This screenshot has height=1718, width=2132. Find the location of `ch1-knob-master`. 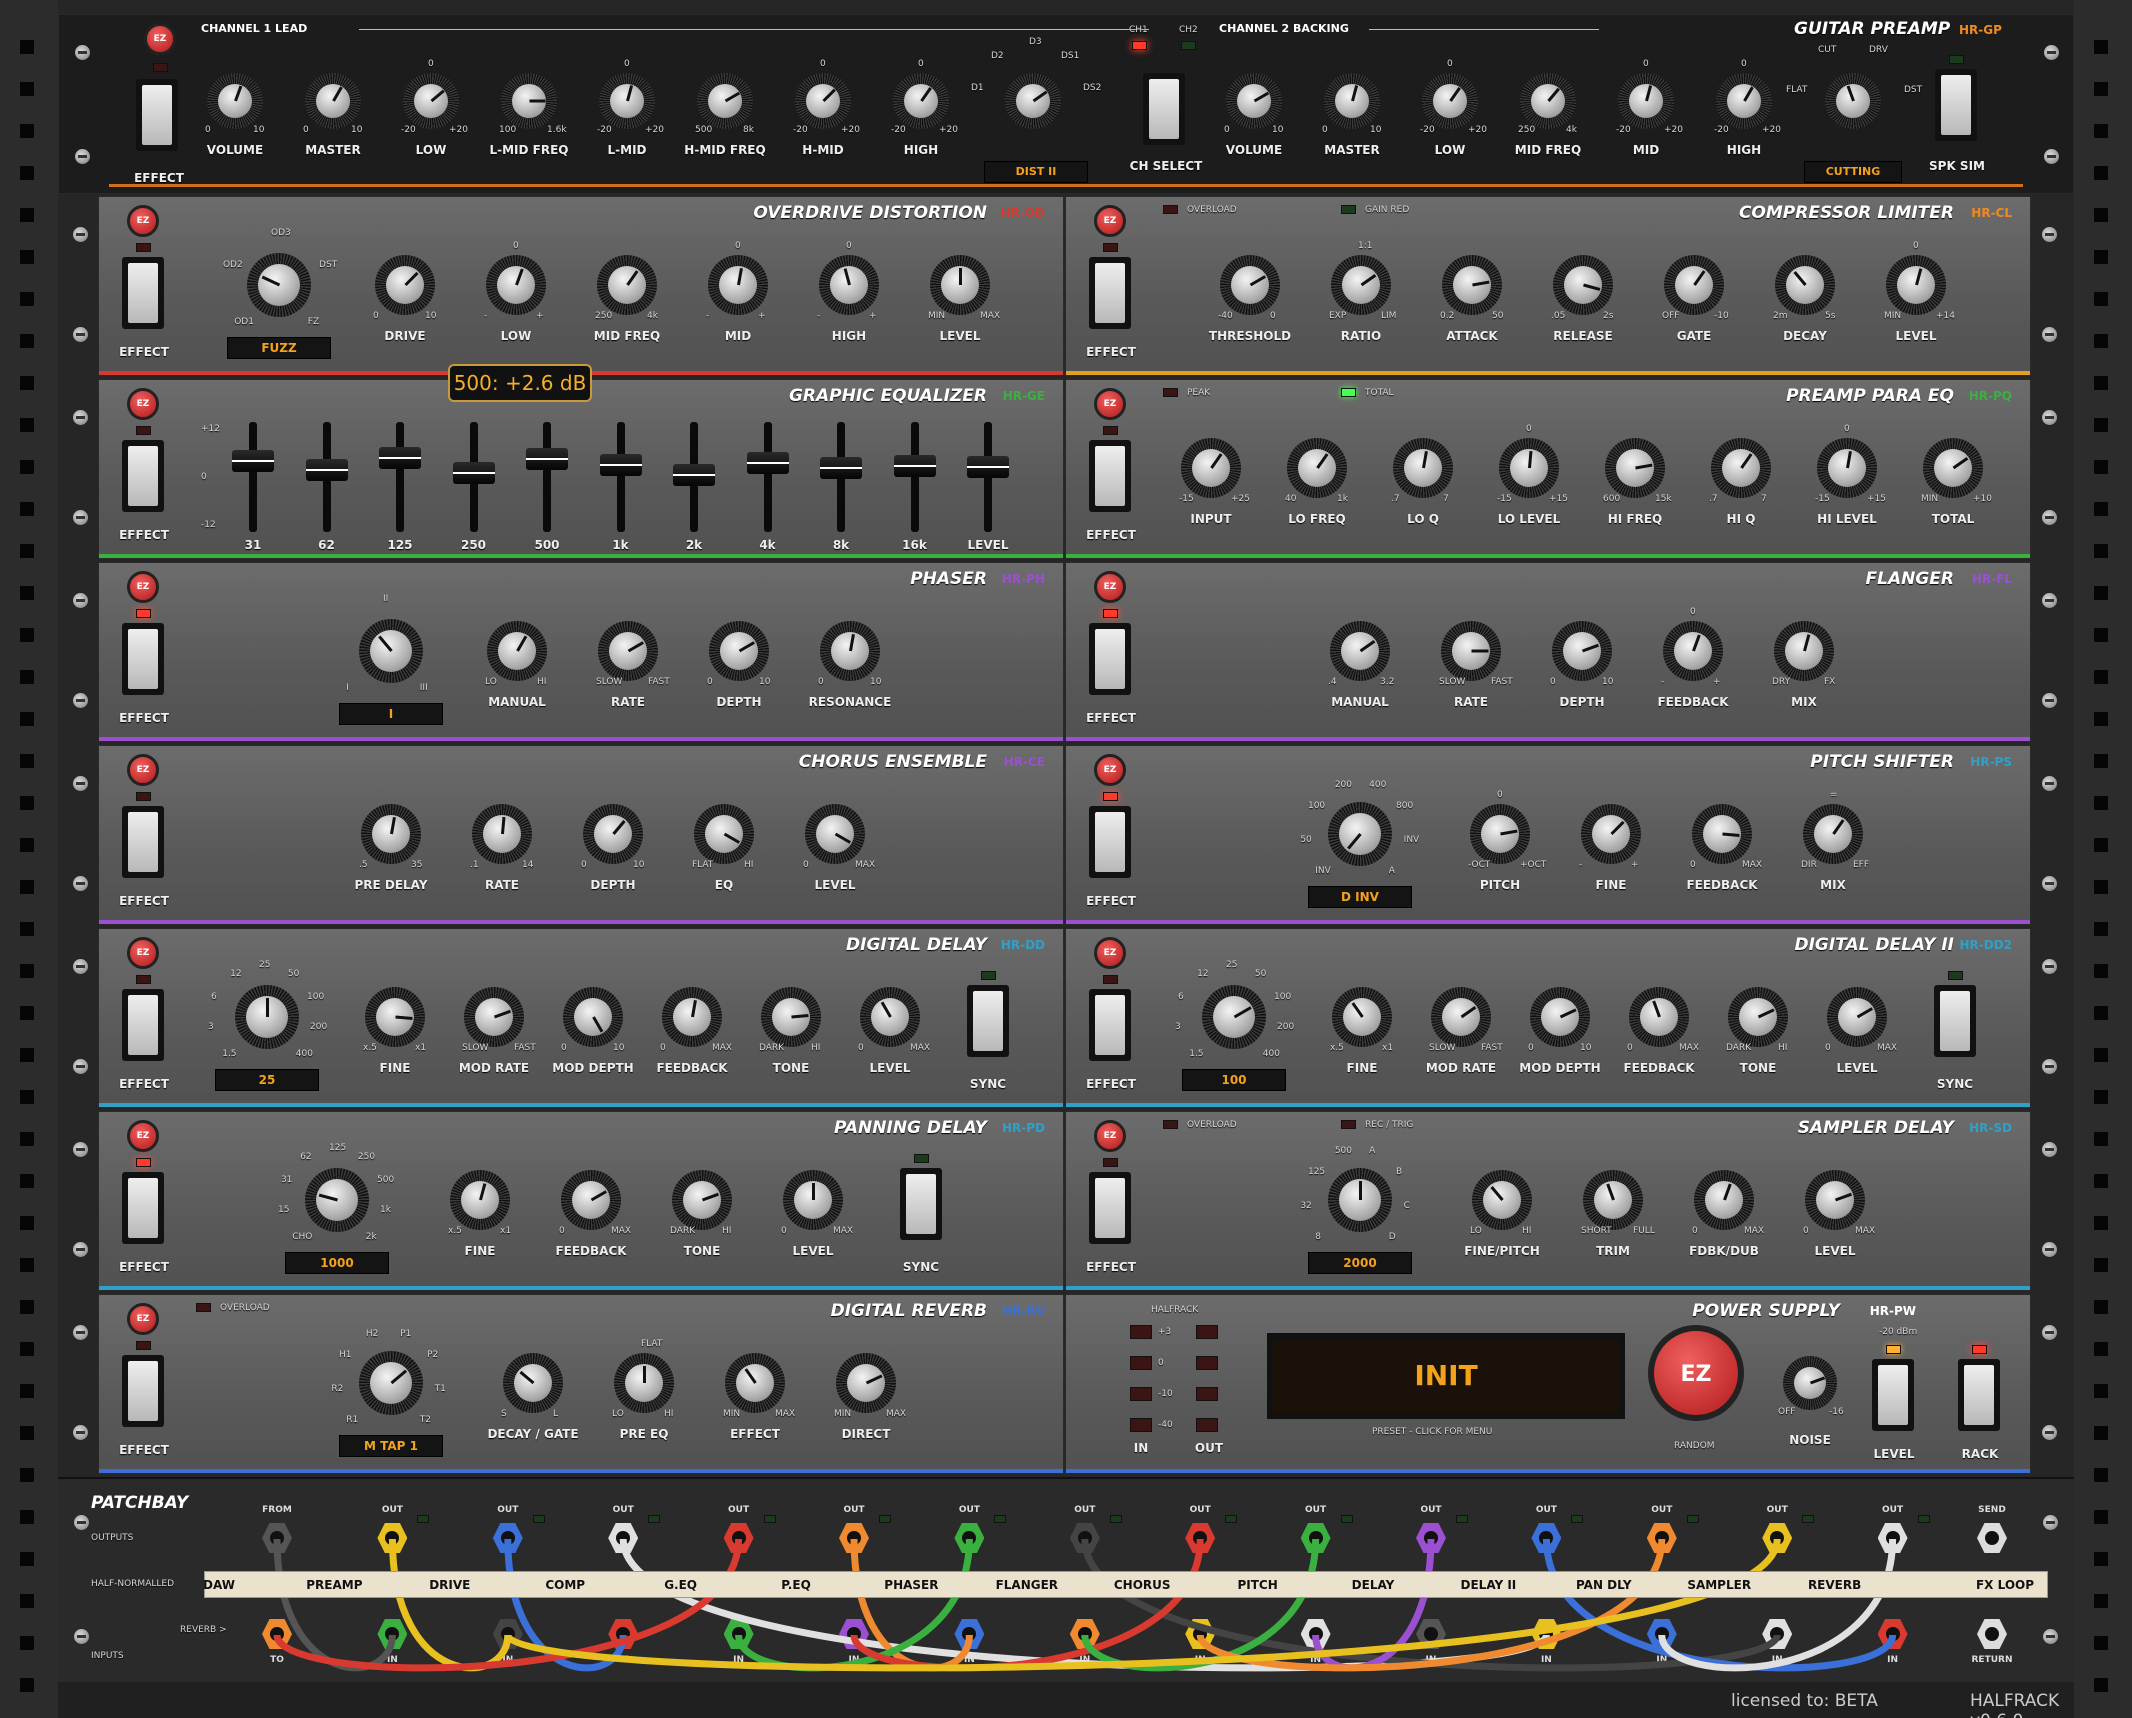

ch1-knob-master is located at coordinates (333, 101).